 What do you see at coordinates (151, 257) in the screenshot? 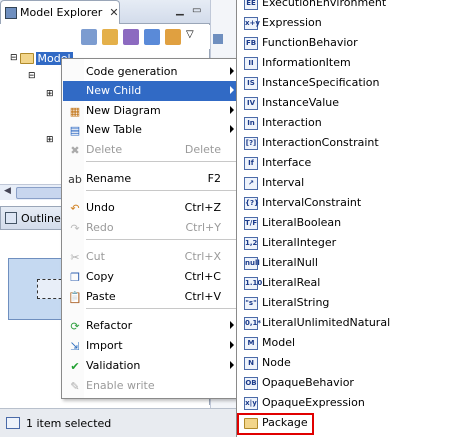
I see `menu-item-cut: ✂ Cut Ctrl+X` at bounding box center [151, 257].